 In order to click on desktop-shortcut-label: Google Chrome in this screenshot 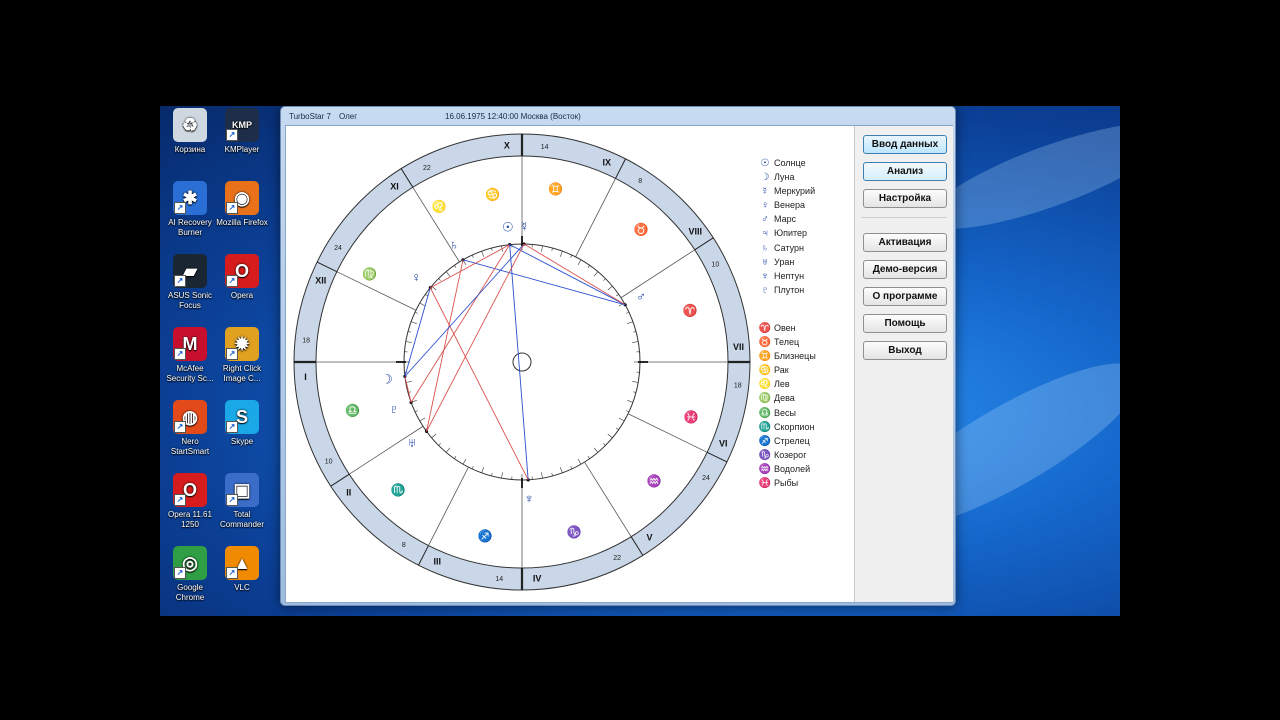, I will do `click(190, 592)`.